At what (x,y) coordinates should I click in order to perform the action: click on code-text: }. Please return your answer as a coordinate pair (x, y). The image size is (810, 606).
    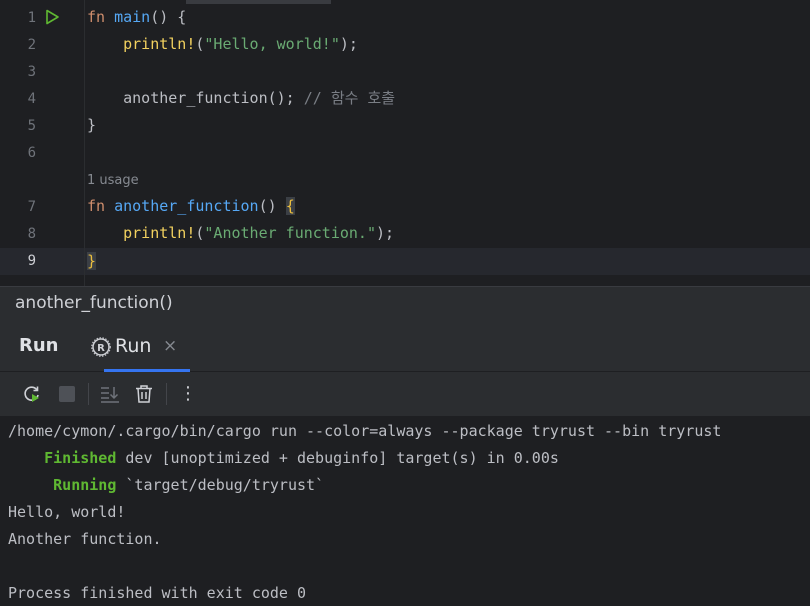
    Looking at the image, I should click on (92, 125).